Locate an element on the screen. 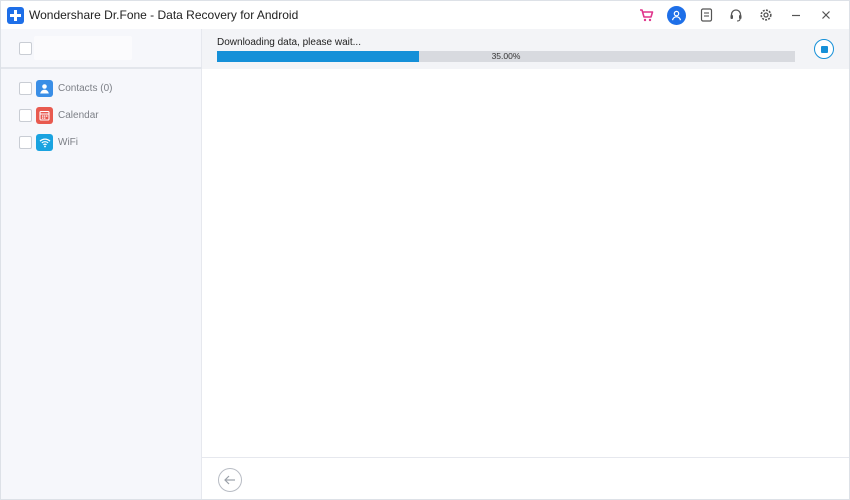 Image resolution: width=850 pixels, height=500 pixels. feedback-icon is located at coordinates (706, 15).